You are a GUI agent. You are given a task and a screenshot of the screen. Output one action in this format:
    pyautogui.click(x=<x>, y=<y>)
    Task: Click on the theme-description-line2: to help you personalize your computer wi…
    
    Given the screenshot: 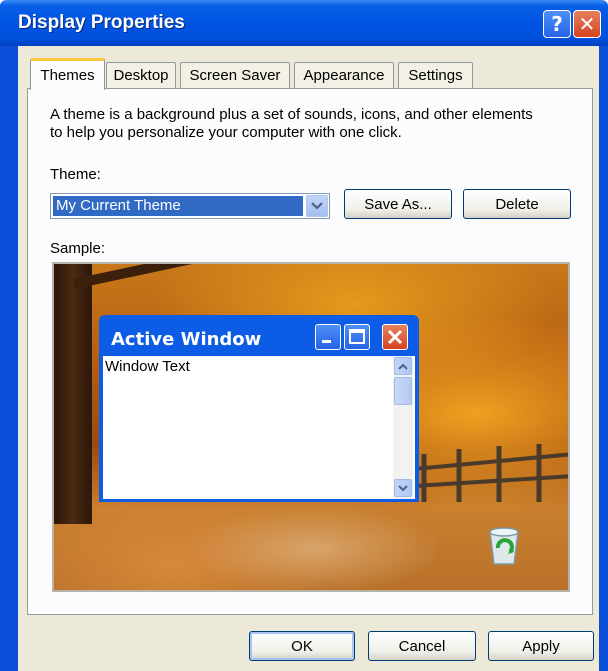 What is the action you would take?
    pyautogui.click(x=226, y=132)
    